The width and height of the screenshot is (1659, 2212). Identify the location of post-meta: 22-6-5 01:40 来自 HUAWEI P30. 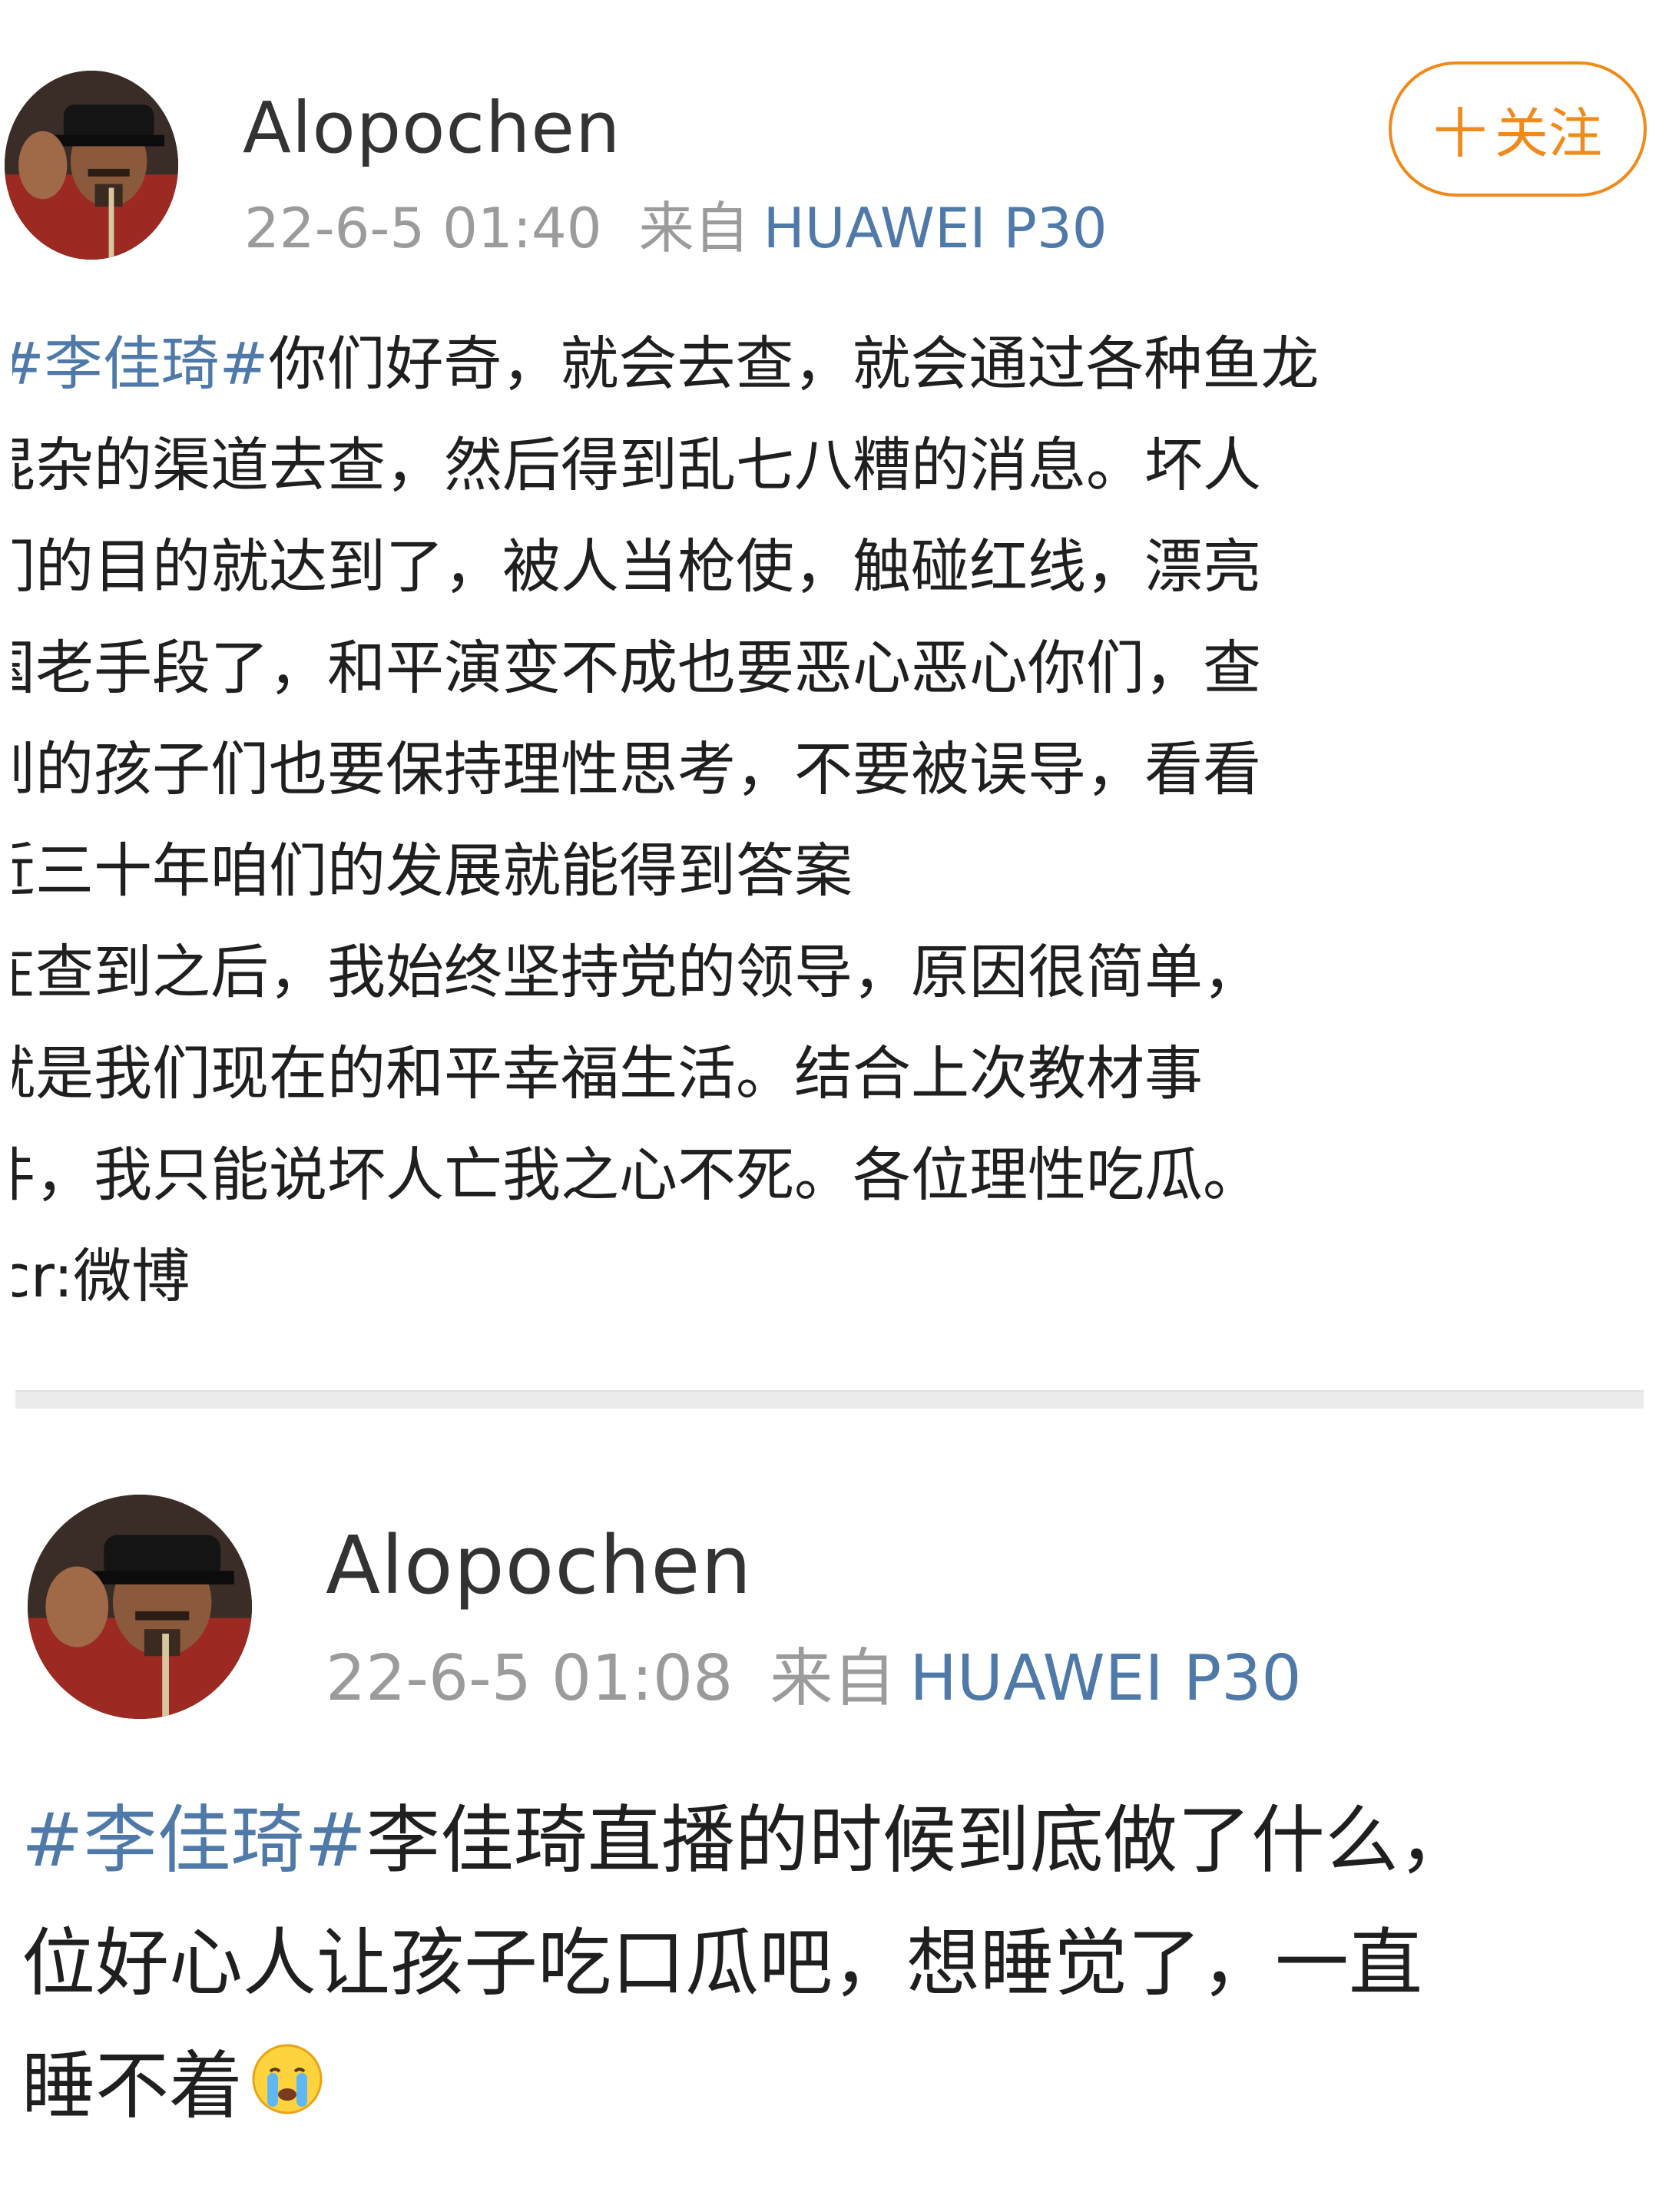
(676, 228).